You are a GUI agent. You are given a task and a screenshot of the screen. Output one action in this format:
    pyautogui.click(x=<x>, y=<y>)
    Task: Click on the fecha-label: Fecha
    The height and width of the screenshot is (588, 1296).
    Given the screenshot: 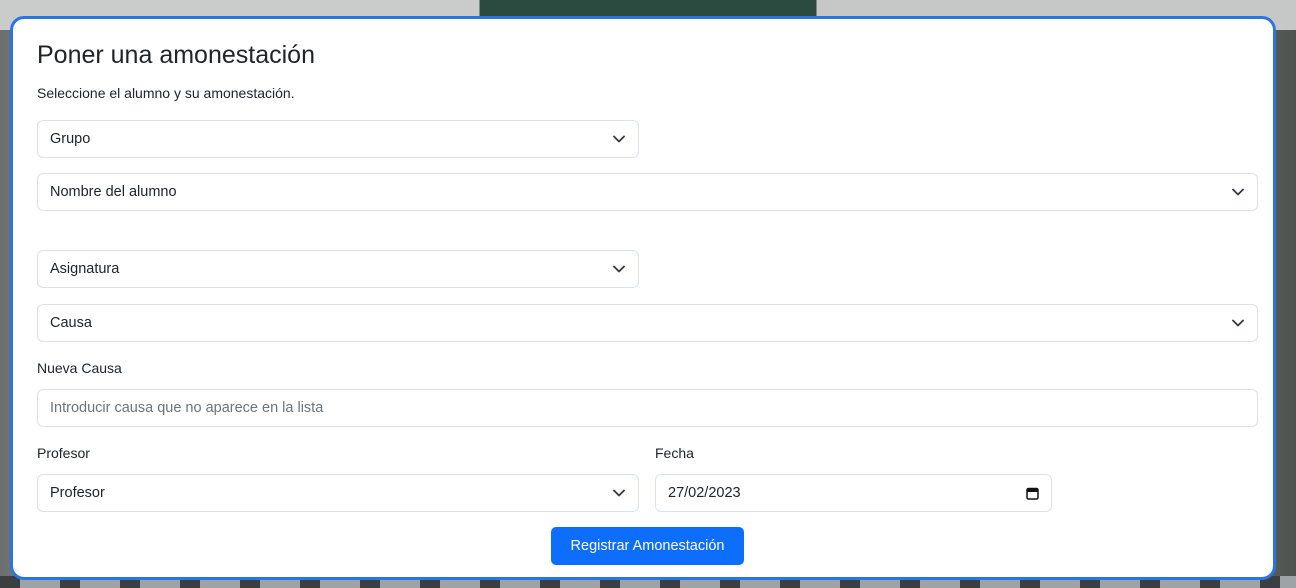 What is the action you would take?
    pyautogui.click(x=674, y=453)
    